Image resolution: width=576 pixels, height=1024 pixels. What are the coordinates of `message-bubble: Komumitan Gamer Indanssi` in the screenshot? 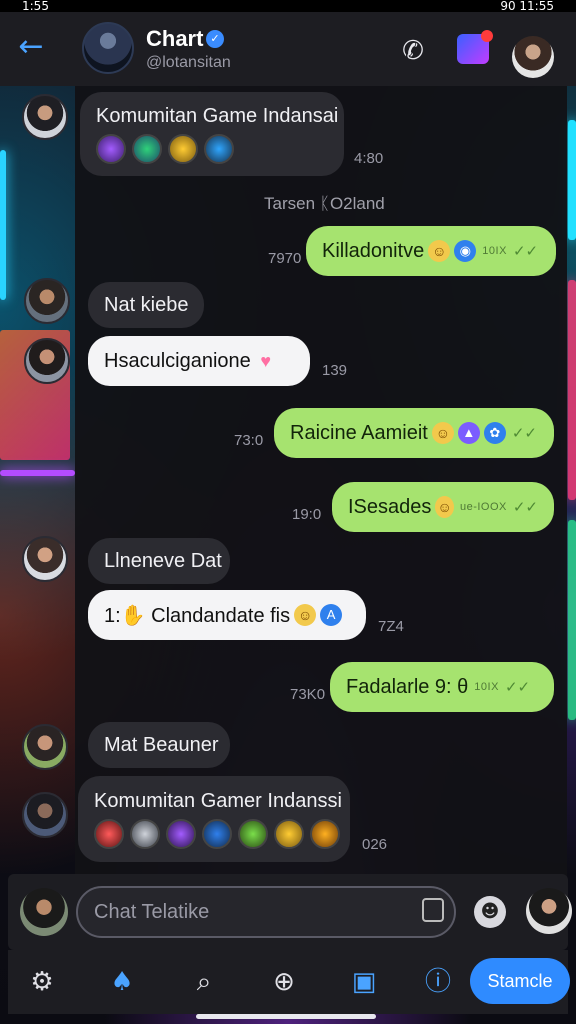 It's located at (214, 819).